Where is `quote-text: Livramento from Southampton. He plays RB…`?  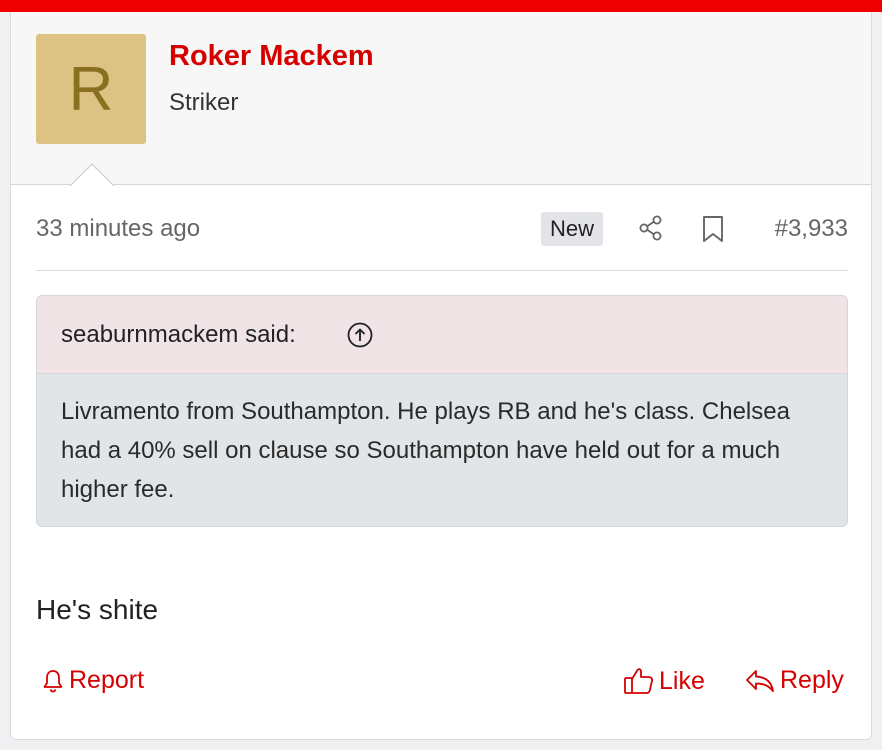
quote-text: Livramento from Southampton. He plays RB… is located at coordinates (425, 450).